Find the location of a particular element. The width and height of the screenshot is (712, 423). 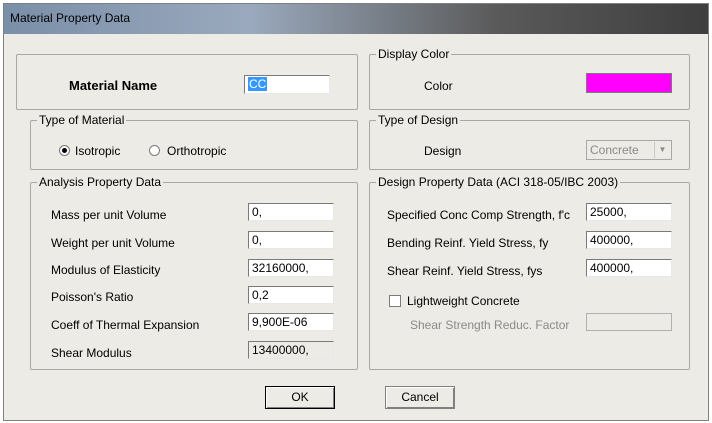

mass-per-volume-label: Mass per unit Volume is located at coordinates (109, 215).